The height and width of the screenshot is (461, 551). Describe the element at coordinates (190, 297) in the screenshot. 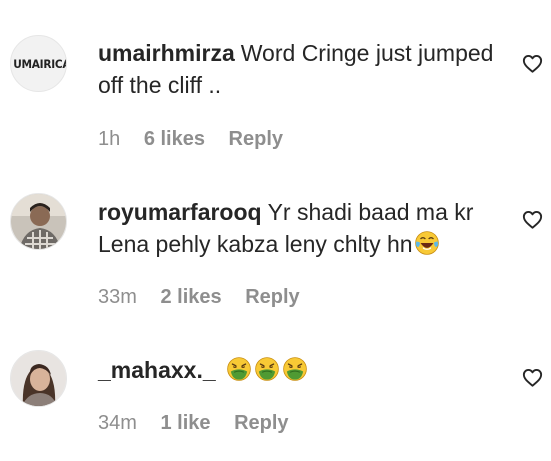

I see `comment-likes: 2 likes` at that location.